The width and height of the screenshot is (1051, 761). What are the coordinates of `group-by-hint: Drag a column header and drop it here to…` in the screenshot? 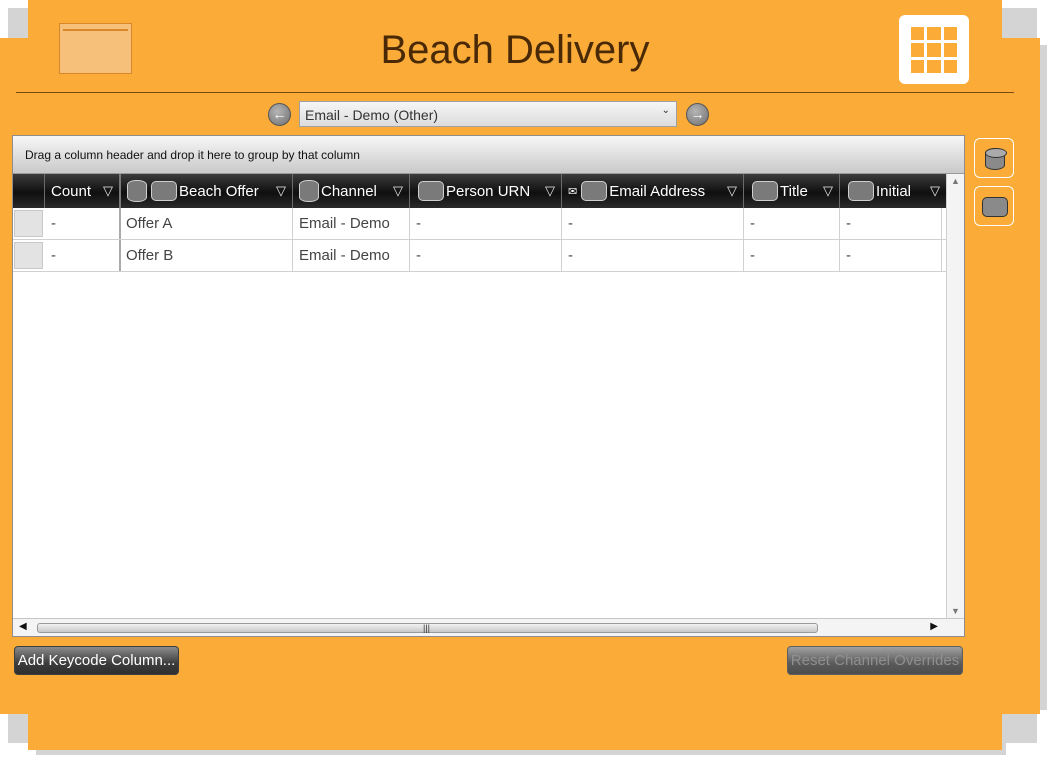 It's located at (192, 155).